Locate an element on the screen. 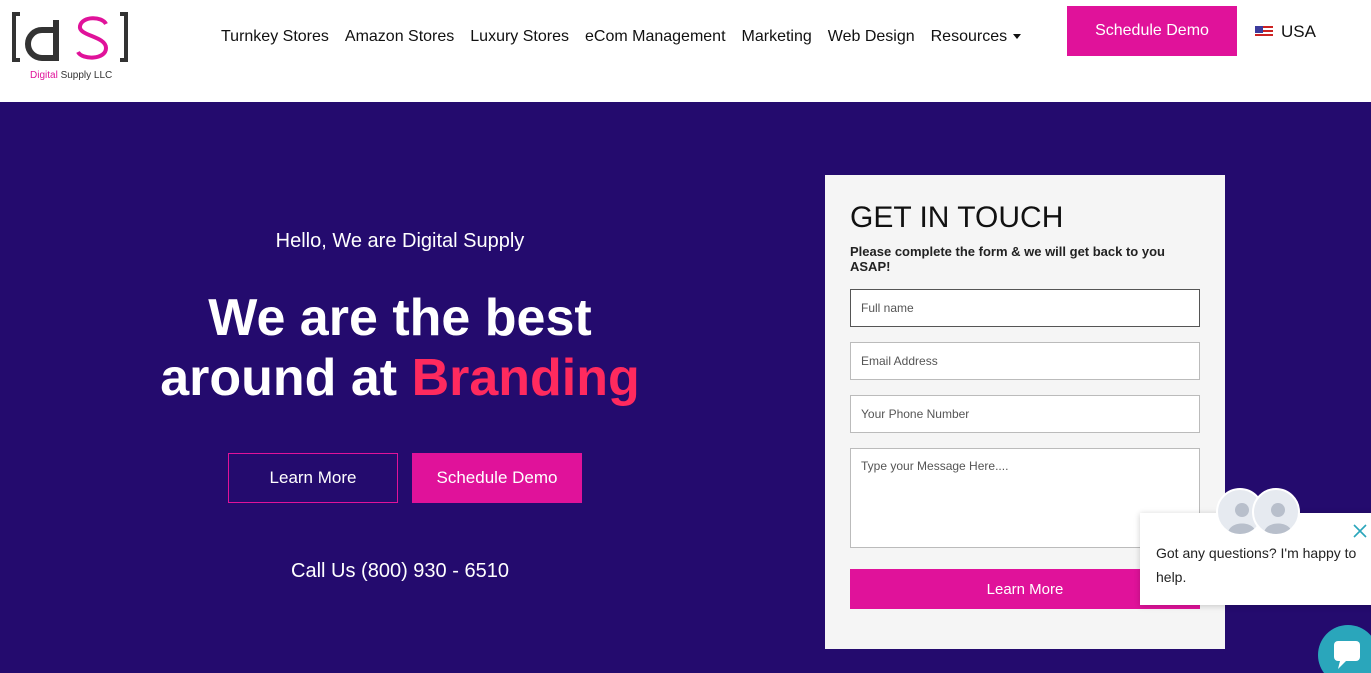  logo: Digital Supply LLC is located at coordinates (70, 47).